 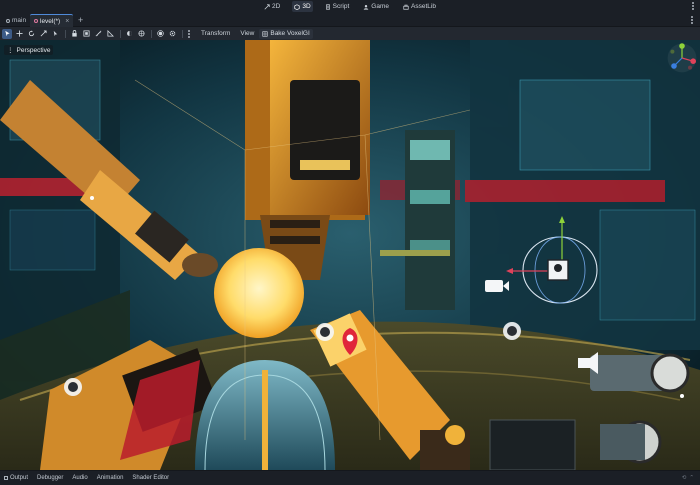 What do you see at coordinates (327, 6) in the screenshot?
I see `script-icon` at bounding box center [327, 6].